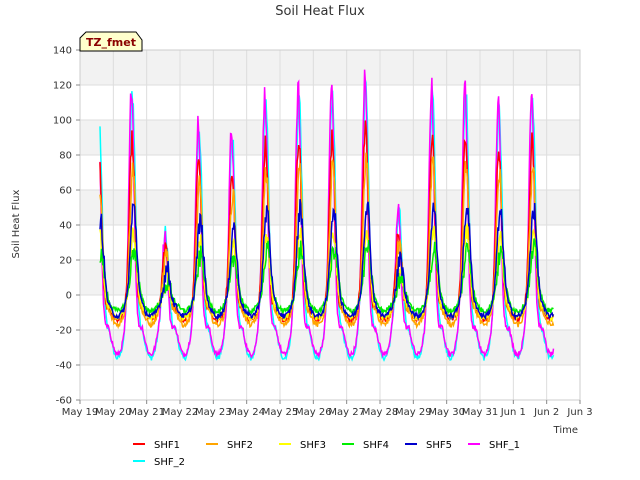 This screenshot has height=480, width=640. I want to click on x-tick-label: Jun 3, so click(579, 412).